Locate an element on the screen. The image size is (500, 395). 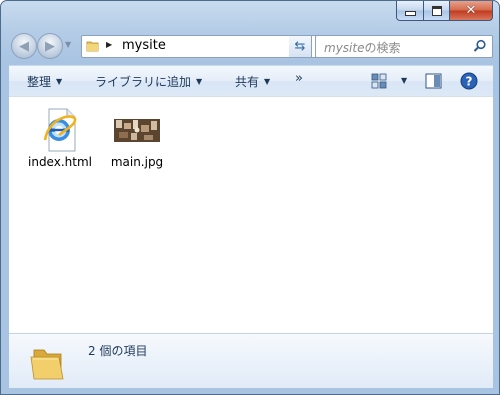
search-icon is located at coordinates (480, 46).